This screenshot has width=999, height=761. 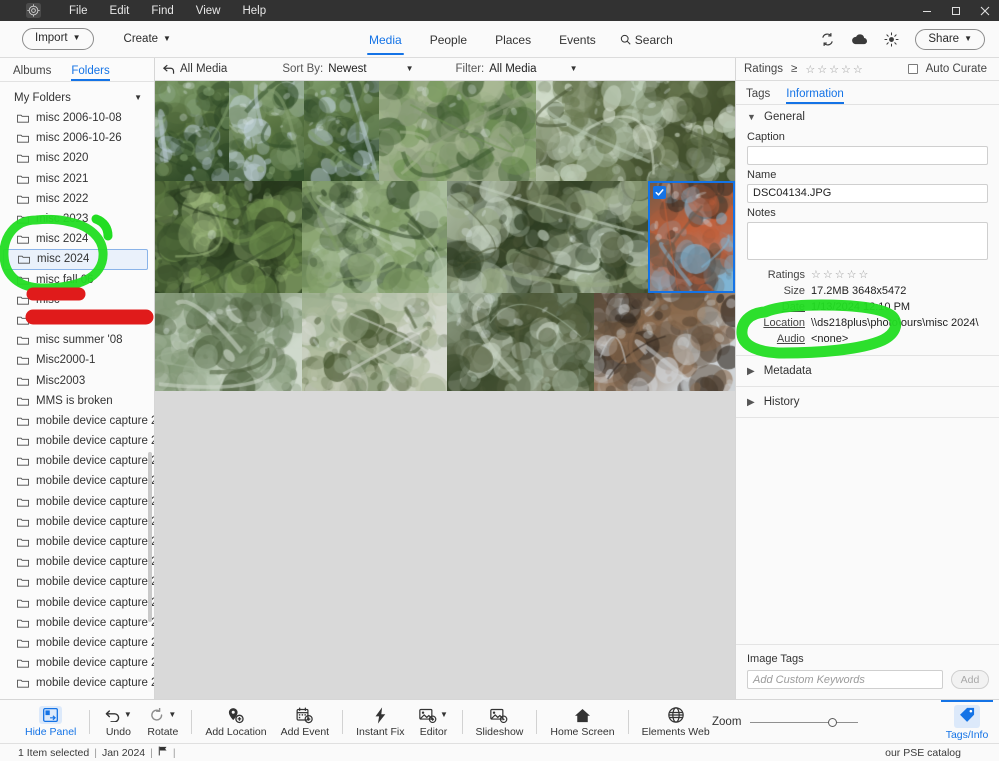 What do you see at coordinates (891, 39) in the screenshot?
I see `brightness-icon` at bounding box center [891, 39].